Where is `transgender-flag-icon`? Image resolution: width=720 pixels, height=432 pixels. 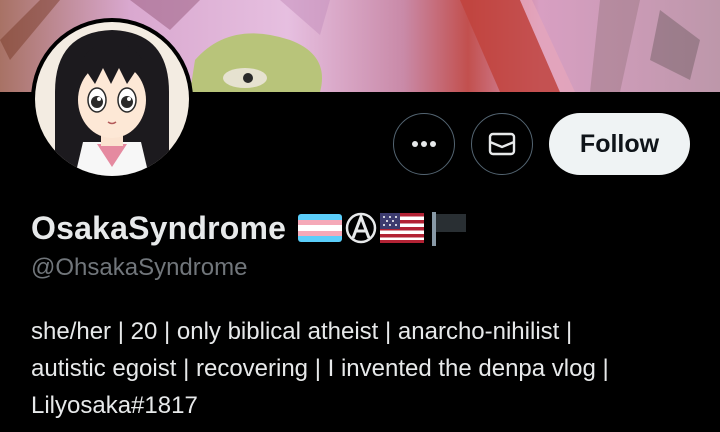
transgender-flag-icon is located at coordinates (320, 228).